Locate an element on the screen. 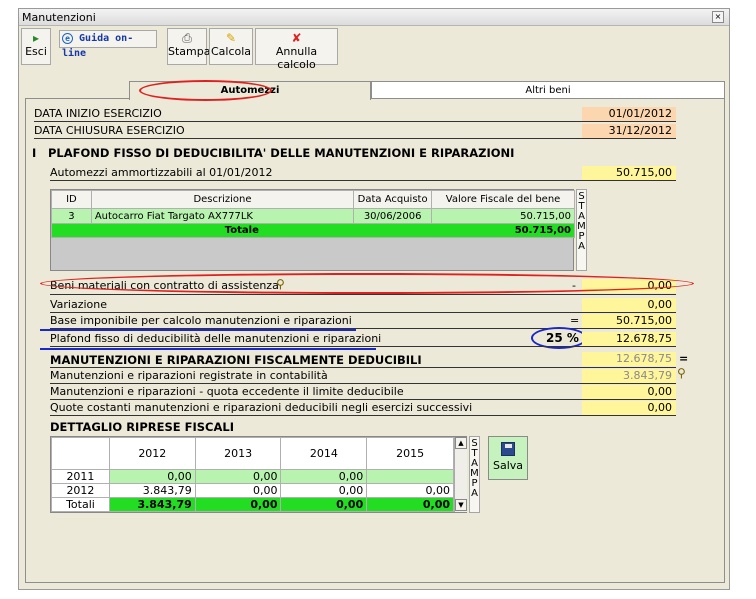  title-bar: Manutenzioni × is located at coordinates (374, 17).